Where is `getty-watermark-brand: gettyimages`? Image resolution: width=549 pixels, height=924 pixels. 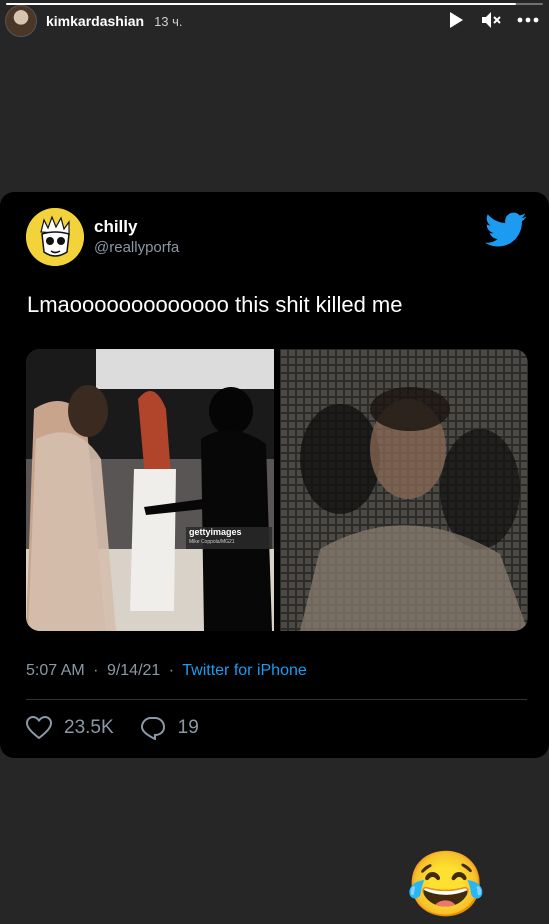
getty-watermark-brand: gettyimages is located at coordinates (215, 532).